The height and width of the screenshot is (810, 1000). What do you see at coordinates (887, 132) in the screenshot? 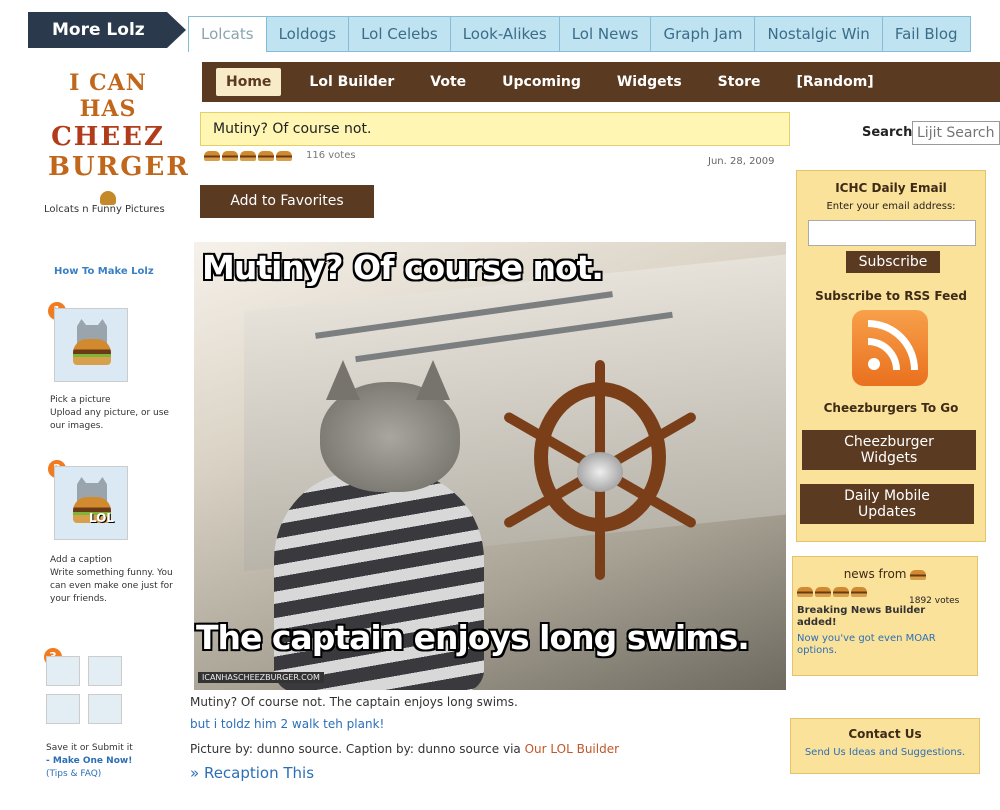
I see `search-label: Search` at bounding box center [887, 132].